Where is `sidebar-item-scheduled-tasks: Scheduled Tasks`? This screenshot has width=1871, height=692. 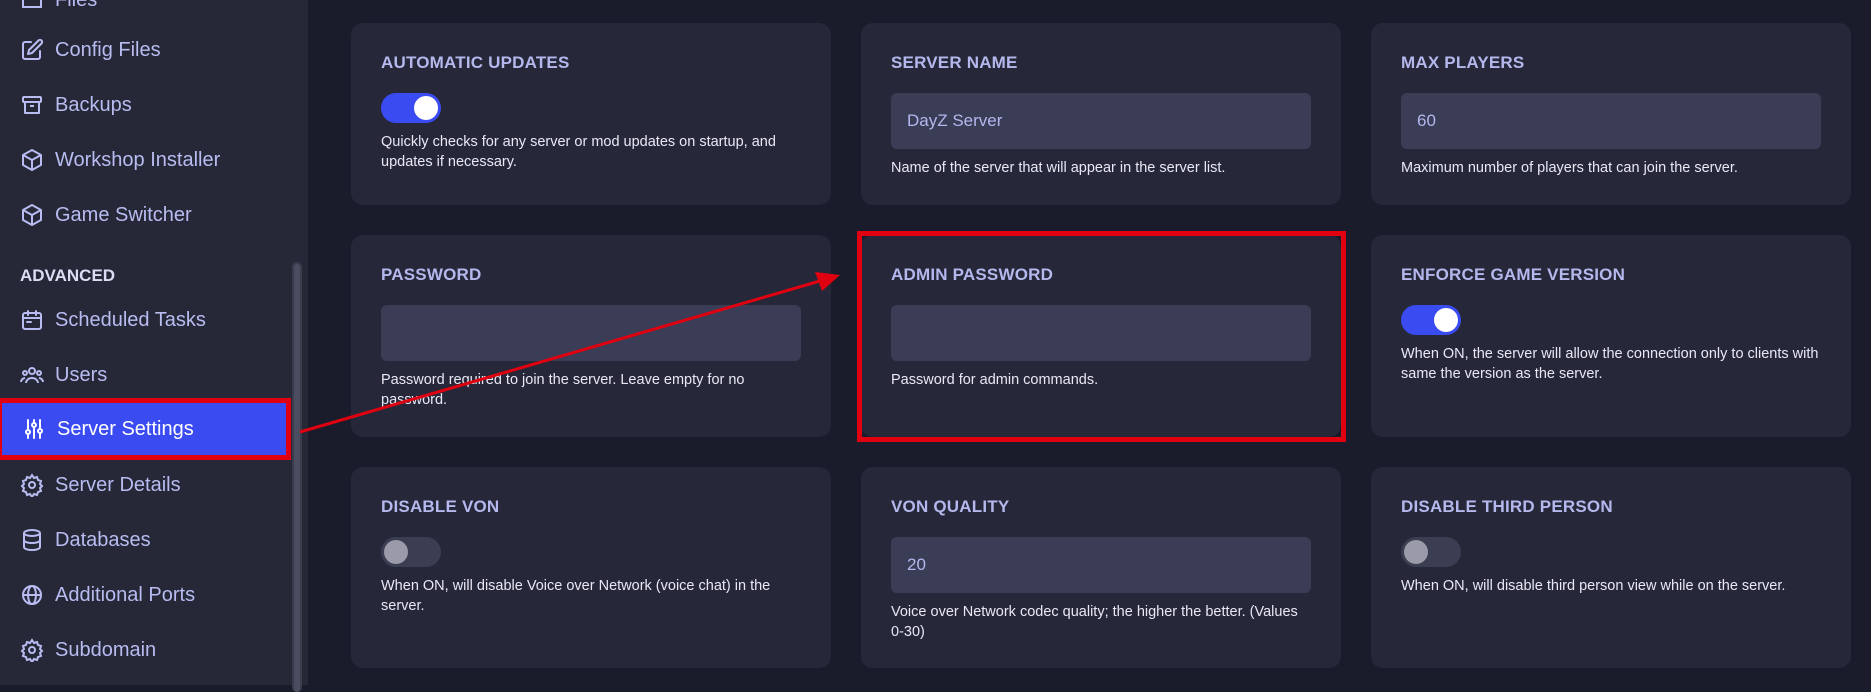
sidebar-item-scheduled-tasks: Scheduled Tasks is located at coordinates (145, 320).